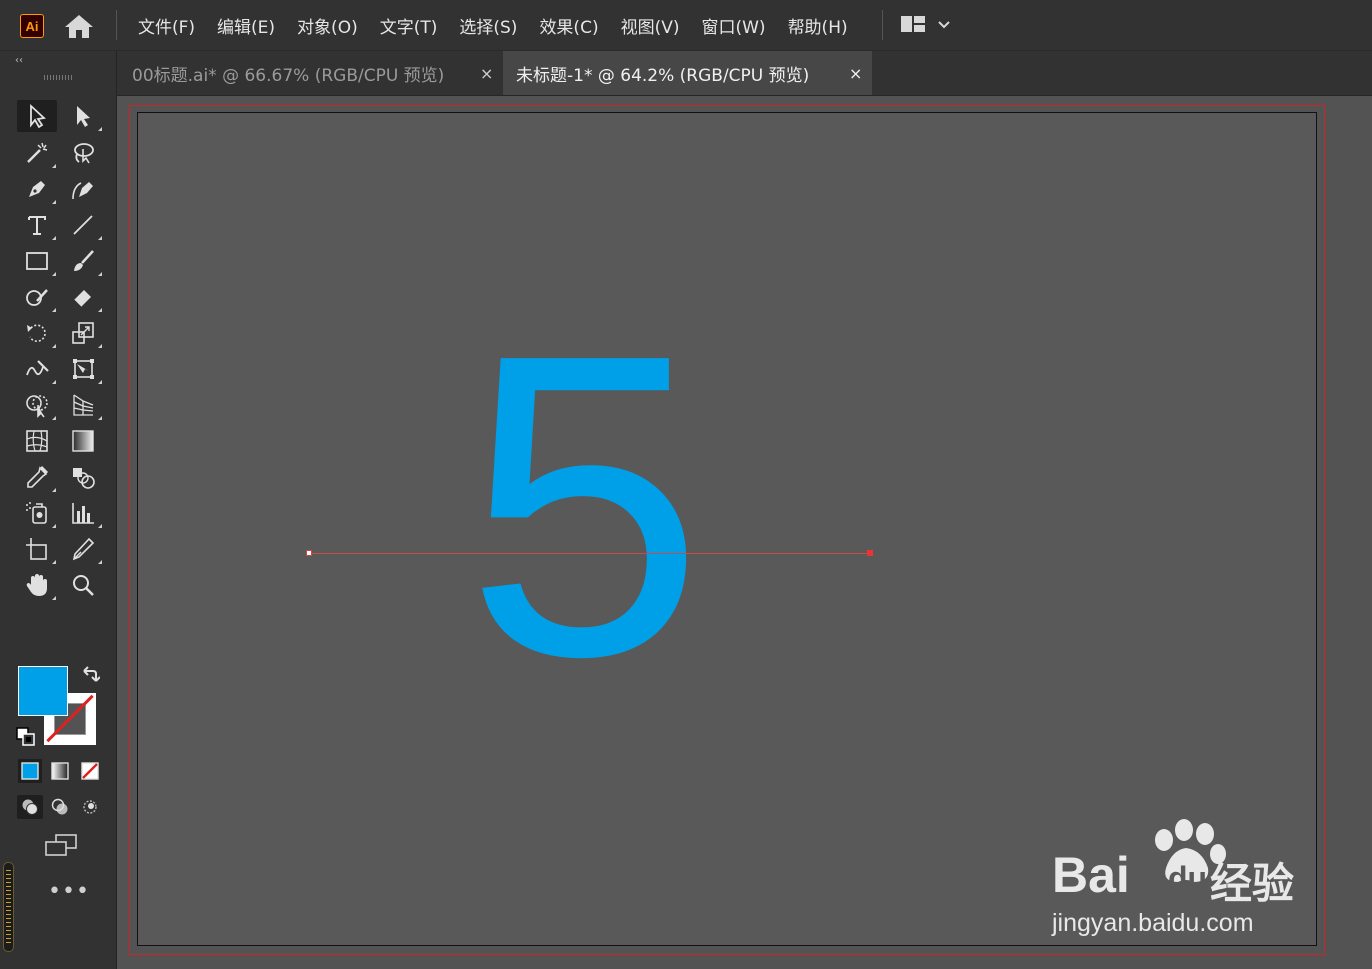 The width and height of the screenshot is (1372, 969). Describe the element at coordinates (650, 25) in the screenshot. I see `menu-view: 视图(V)` at that location.